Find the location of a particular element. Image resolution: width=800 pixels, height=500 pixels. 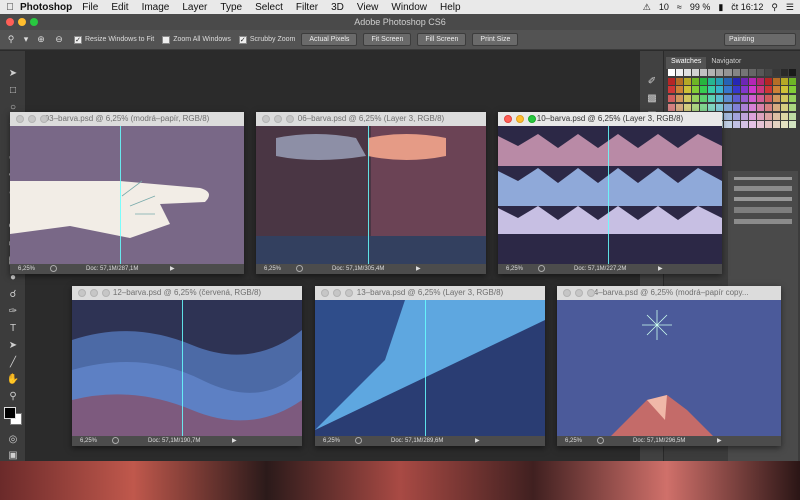

quick-mask-icon: ◎ is located at coordinates (13, 439).